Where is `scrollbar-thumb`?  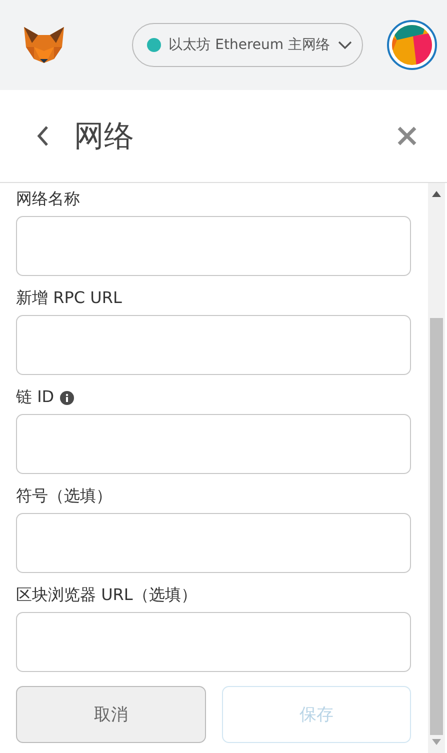 scrollbar-thumb is located at coordinates (436, 526).